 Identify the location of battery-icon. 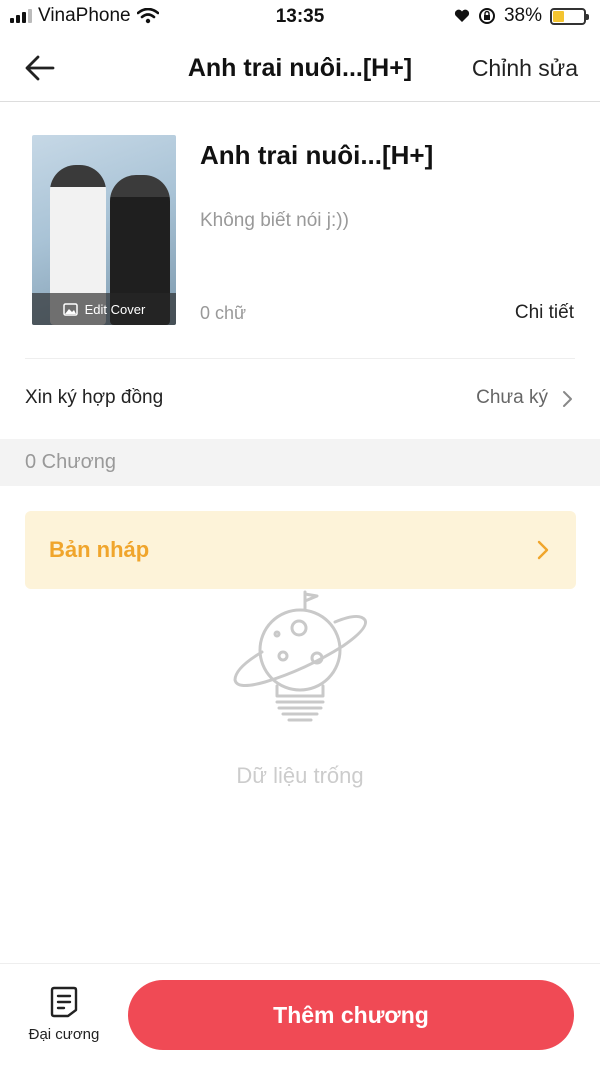
(569, 16).